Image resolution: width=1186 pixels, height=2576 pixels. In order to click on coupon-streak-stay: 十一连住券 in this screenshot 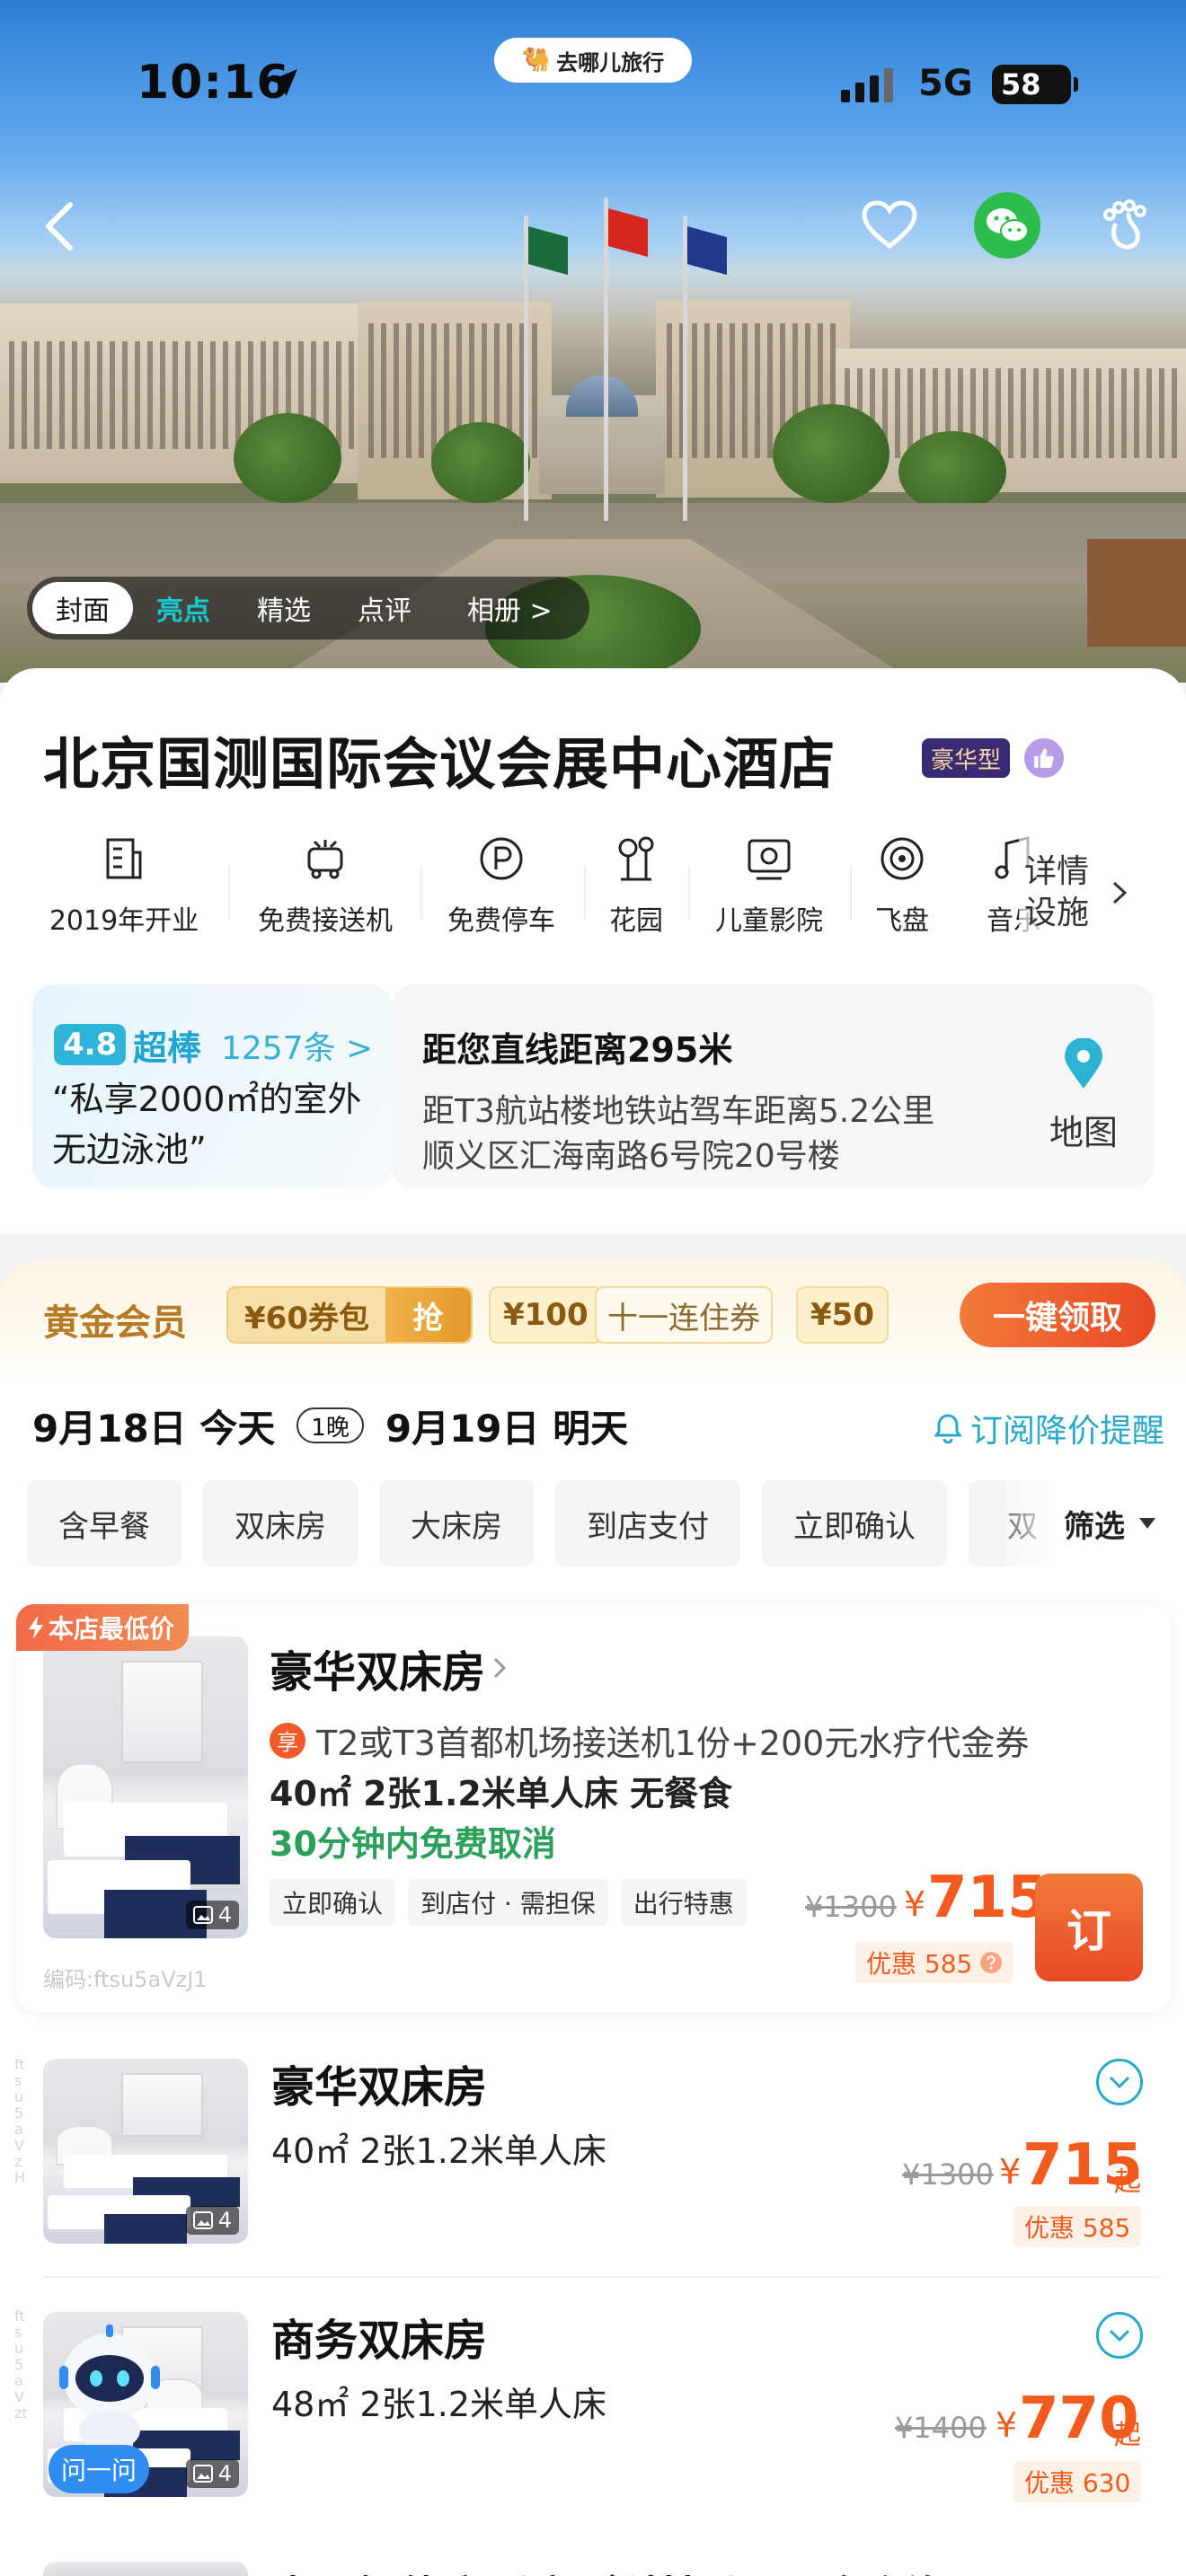, I will do `click(684, 1315)`.